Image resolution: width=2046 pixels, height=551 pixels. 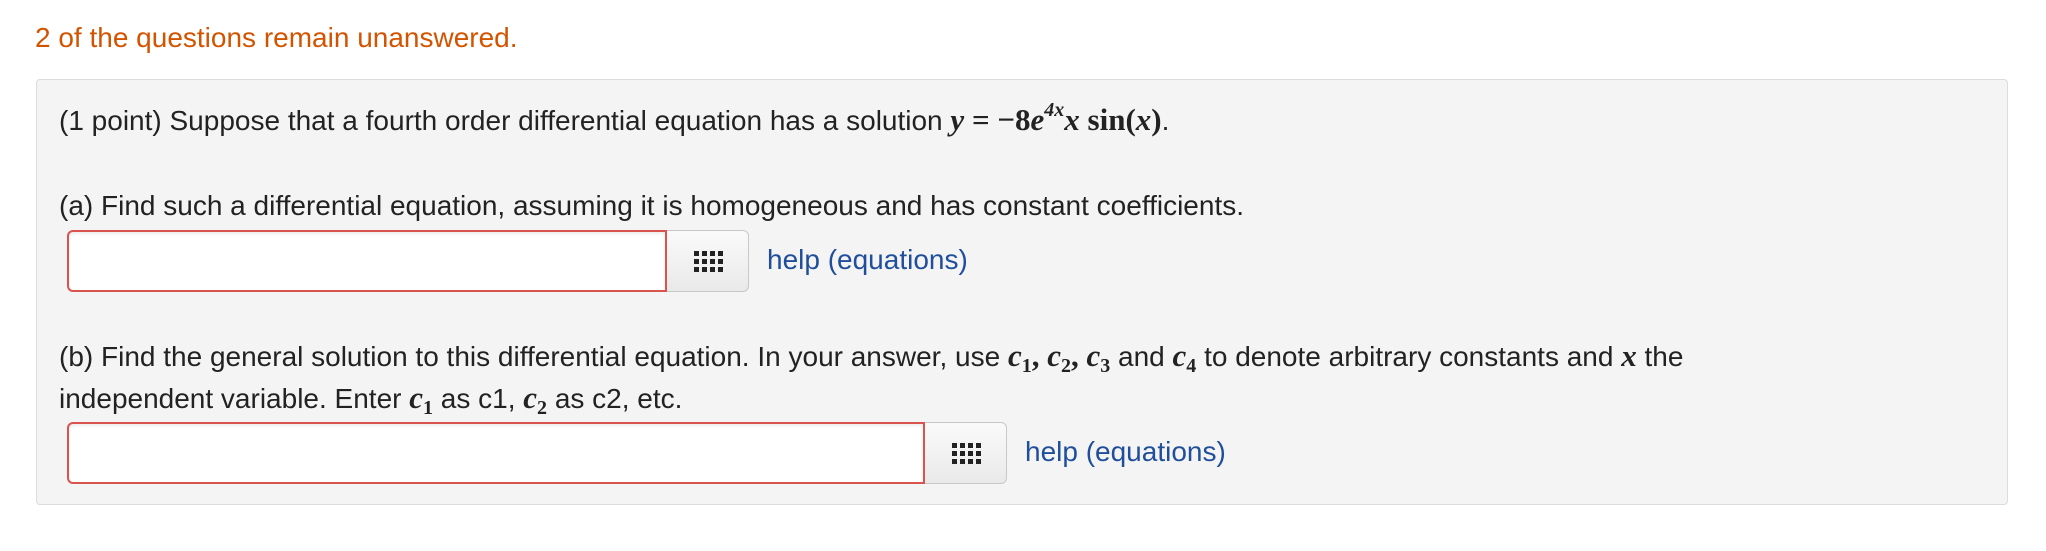 I want to click on part-b-answer-input, so click(x=496, y=453).